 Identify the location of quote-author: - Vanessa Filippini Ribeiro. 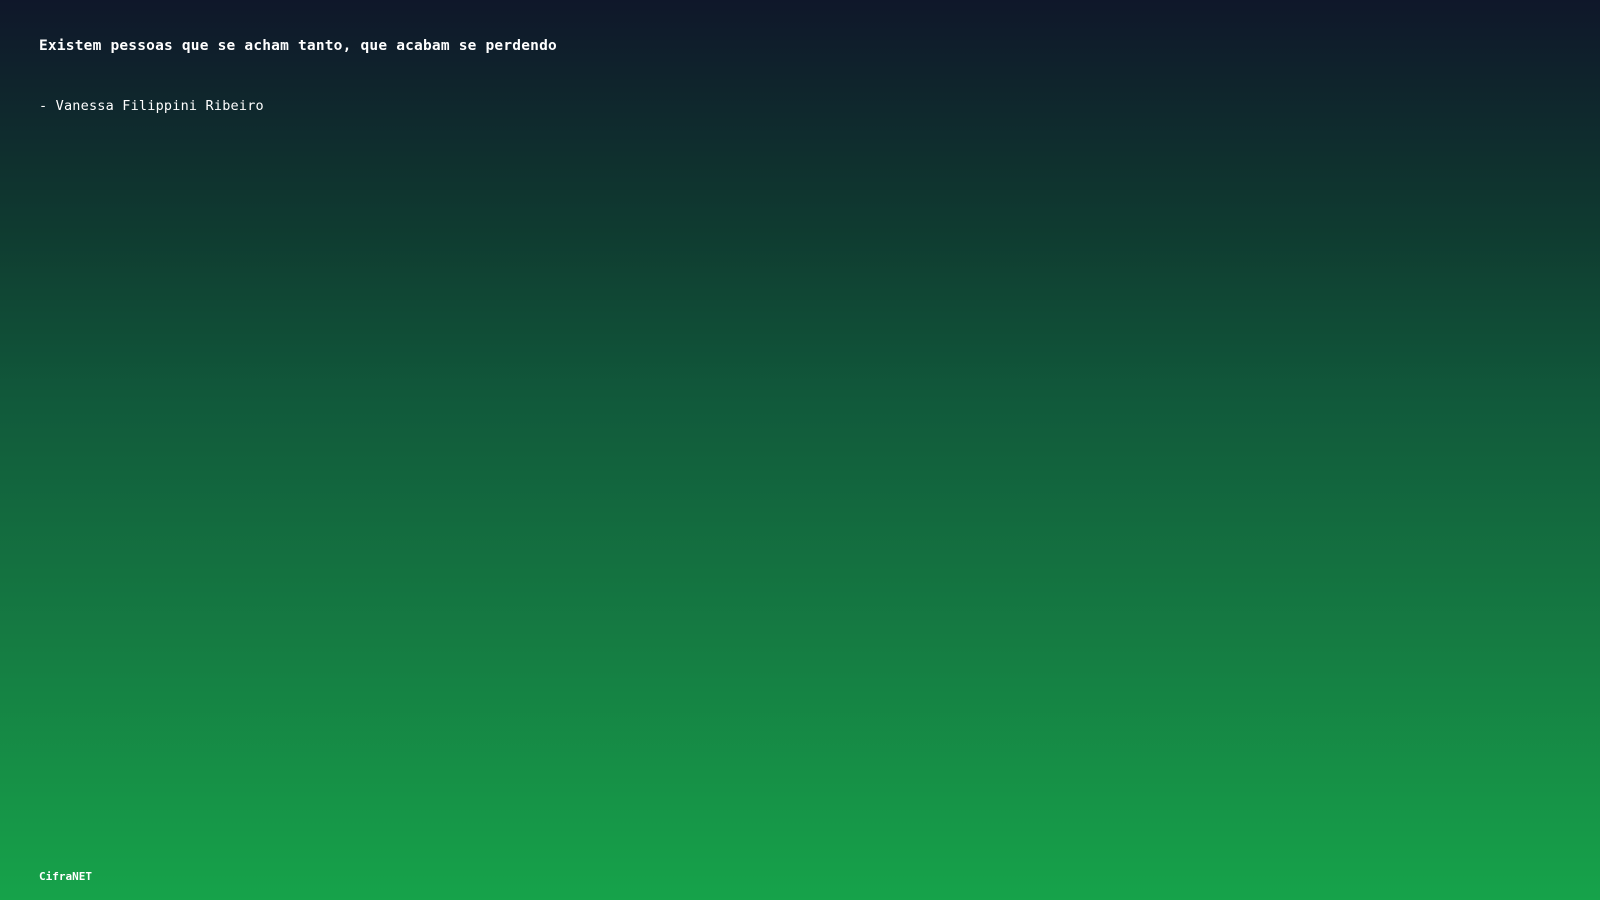
(151, 106).